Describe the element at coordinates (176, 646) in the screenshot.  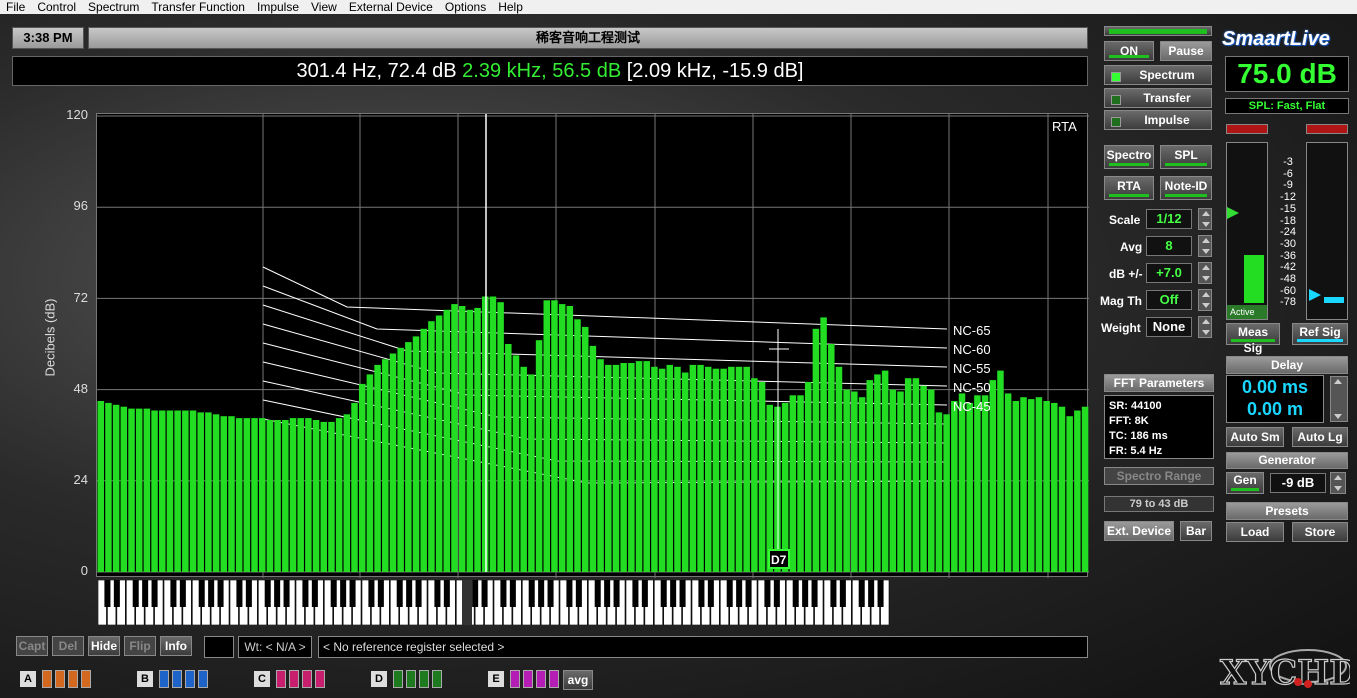
I see `info-button: Info` at that location.